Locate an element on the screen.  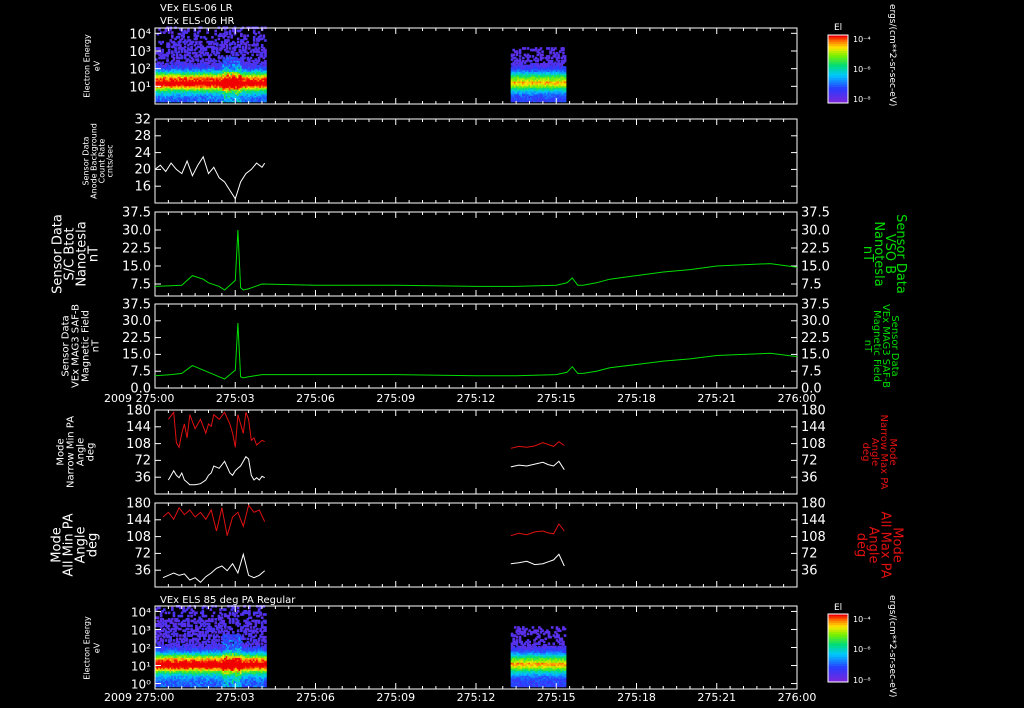
colorbar2-tick-3: 10⁻⁸ is located at coordinates (862, 680).